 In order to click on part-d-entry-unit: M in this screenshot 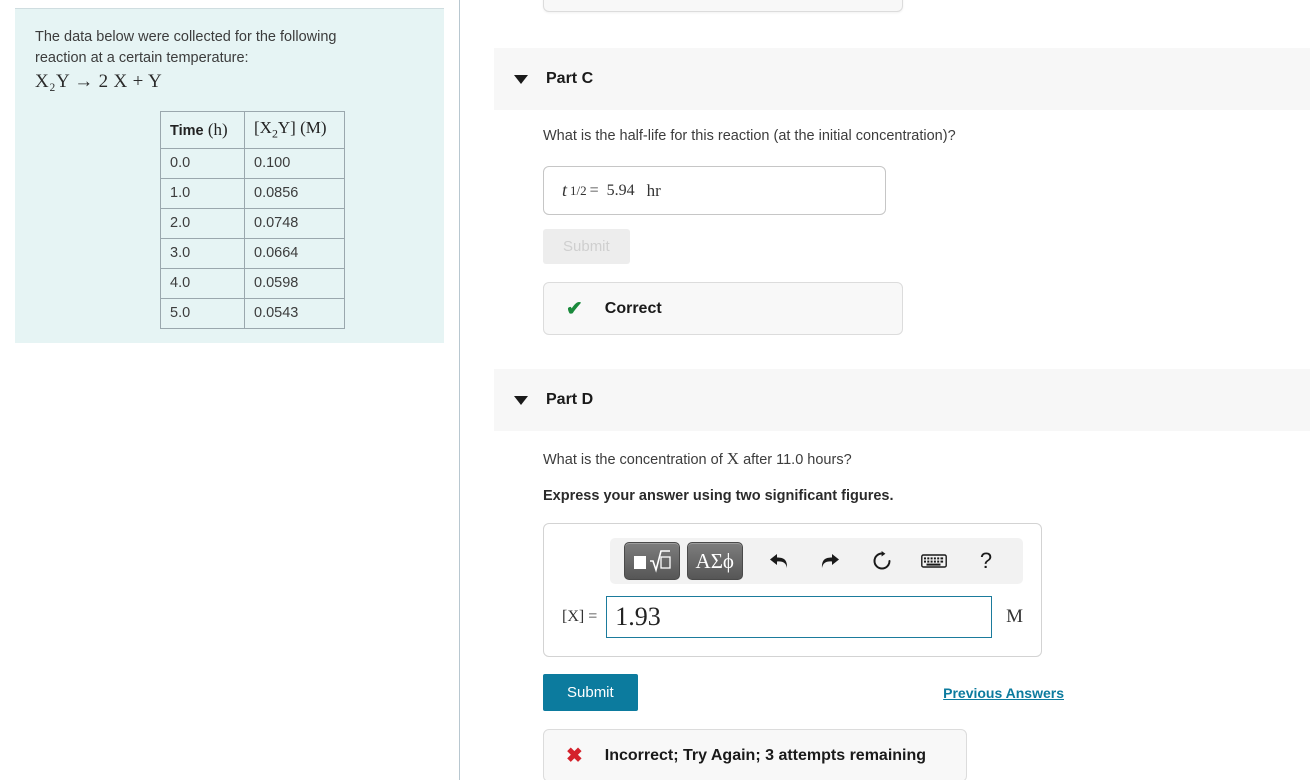, I will do `click(1014, 616)`.